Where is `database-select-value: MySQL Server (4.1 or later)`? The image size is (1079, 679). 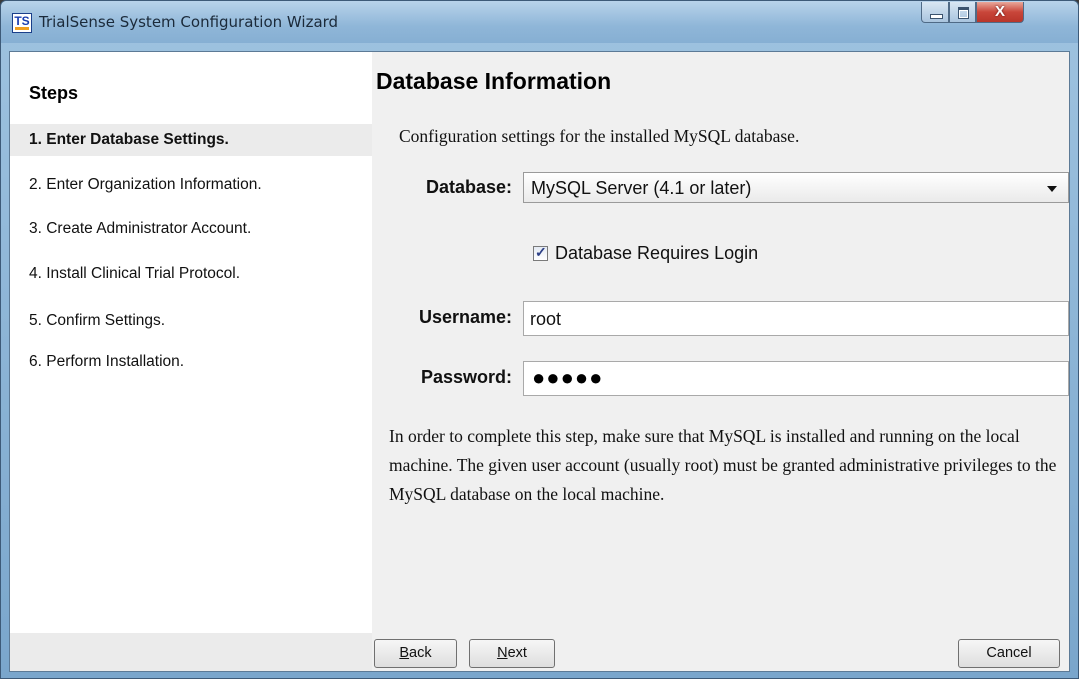
database-select-value: MySQL Server (4.1 or later) is located at coordinates (641, 188).